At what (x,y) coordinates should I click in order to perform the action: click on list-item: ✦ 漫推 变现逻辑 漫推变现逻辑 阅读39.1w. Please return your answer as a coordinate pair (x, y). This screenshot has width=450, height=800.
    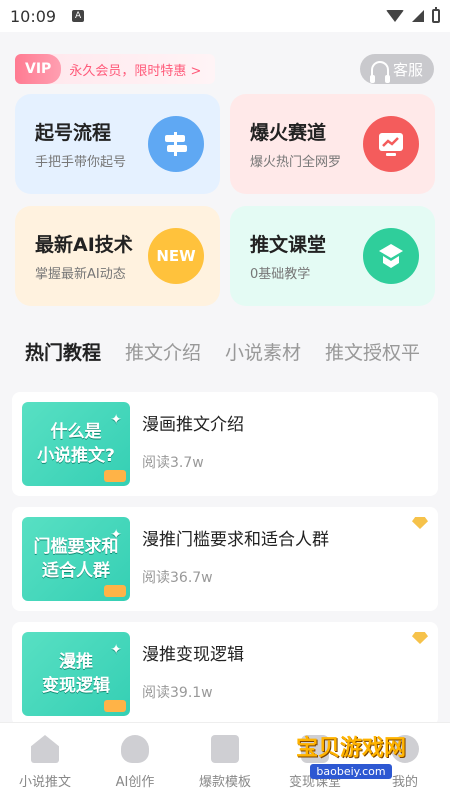
    Looking at the image, I should click on (225, 674).